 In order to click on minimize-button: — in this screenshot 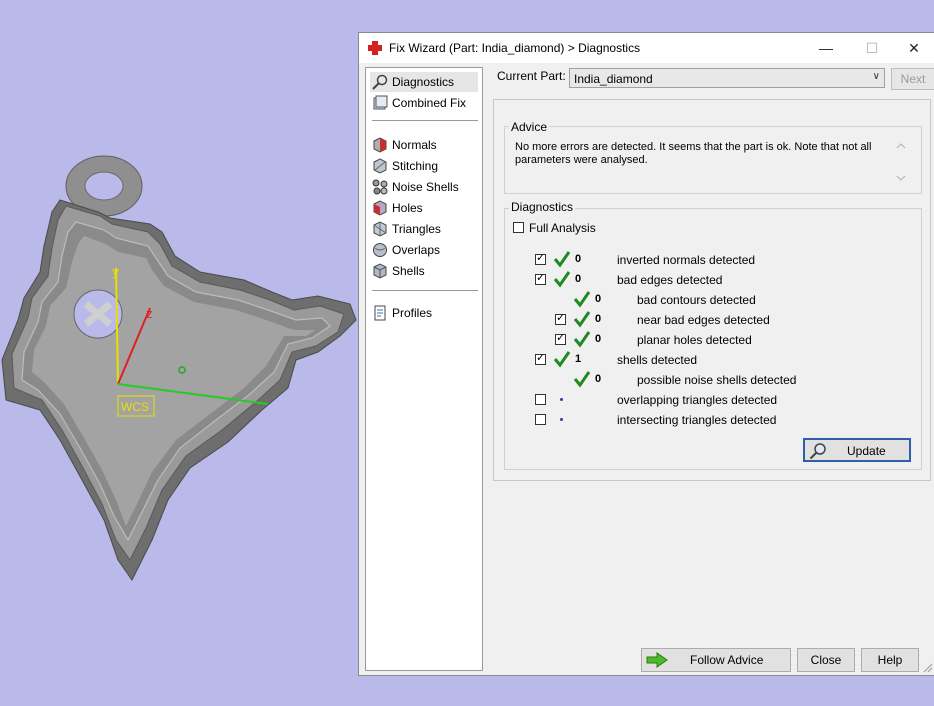, I will do `click(826, 48)`.